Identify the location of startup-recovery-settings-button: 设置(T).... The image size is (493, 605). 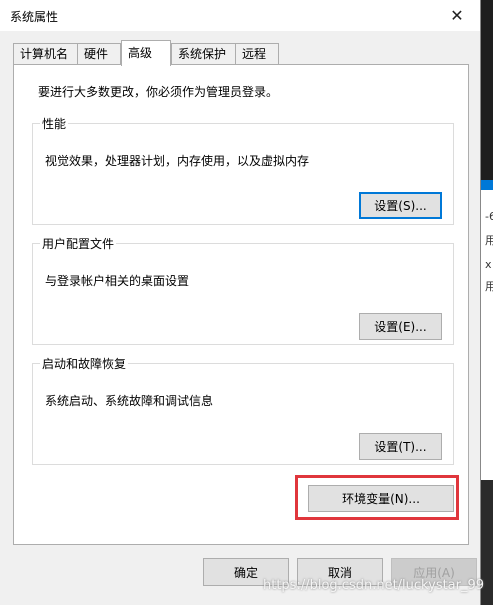
(400, 446).